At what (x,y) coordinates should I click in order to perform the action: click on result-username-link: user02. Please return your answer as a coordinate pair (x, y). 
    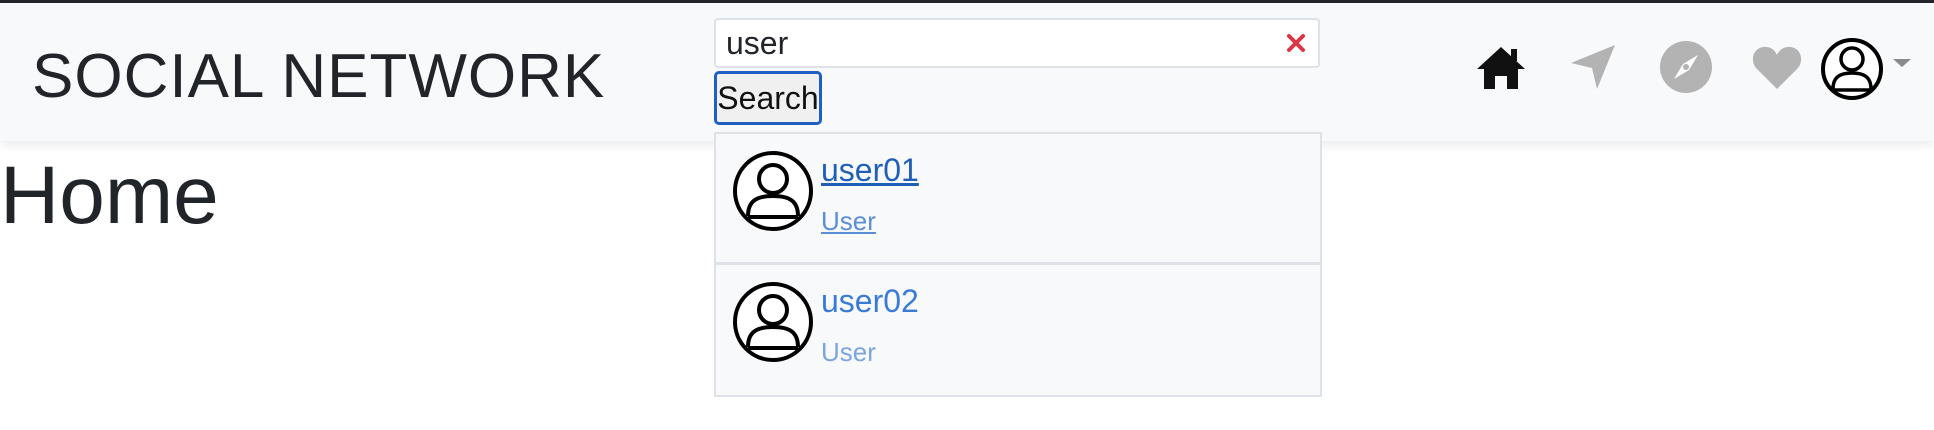
    Looking at the image, I should click on (870, 301).